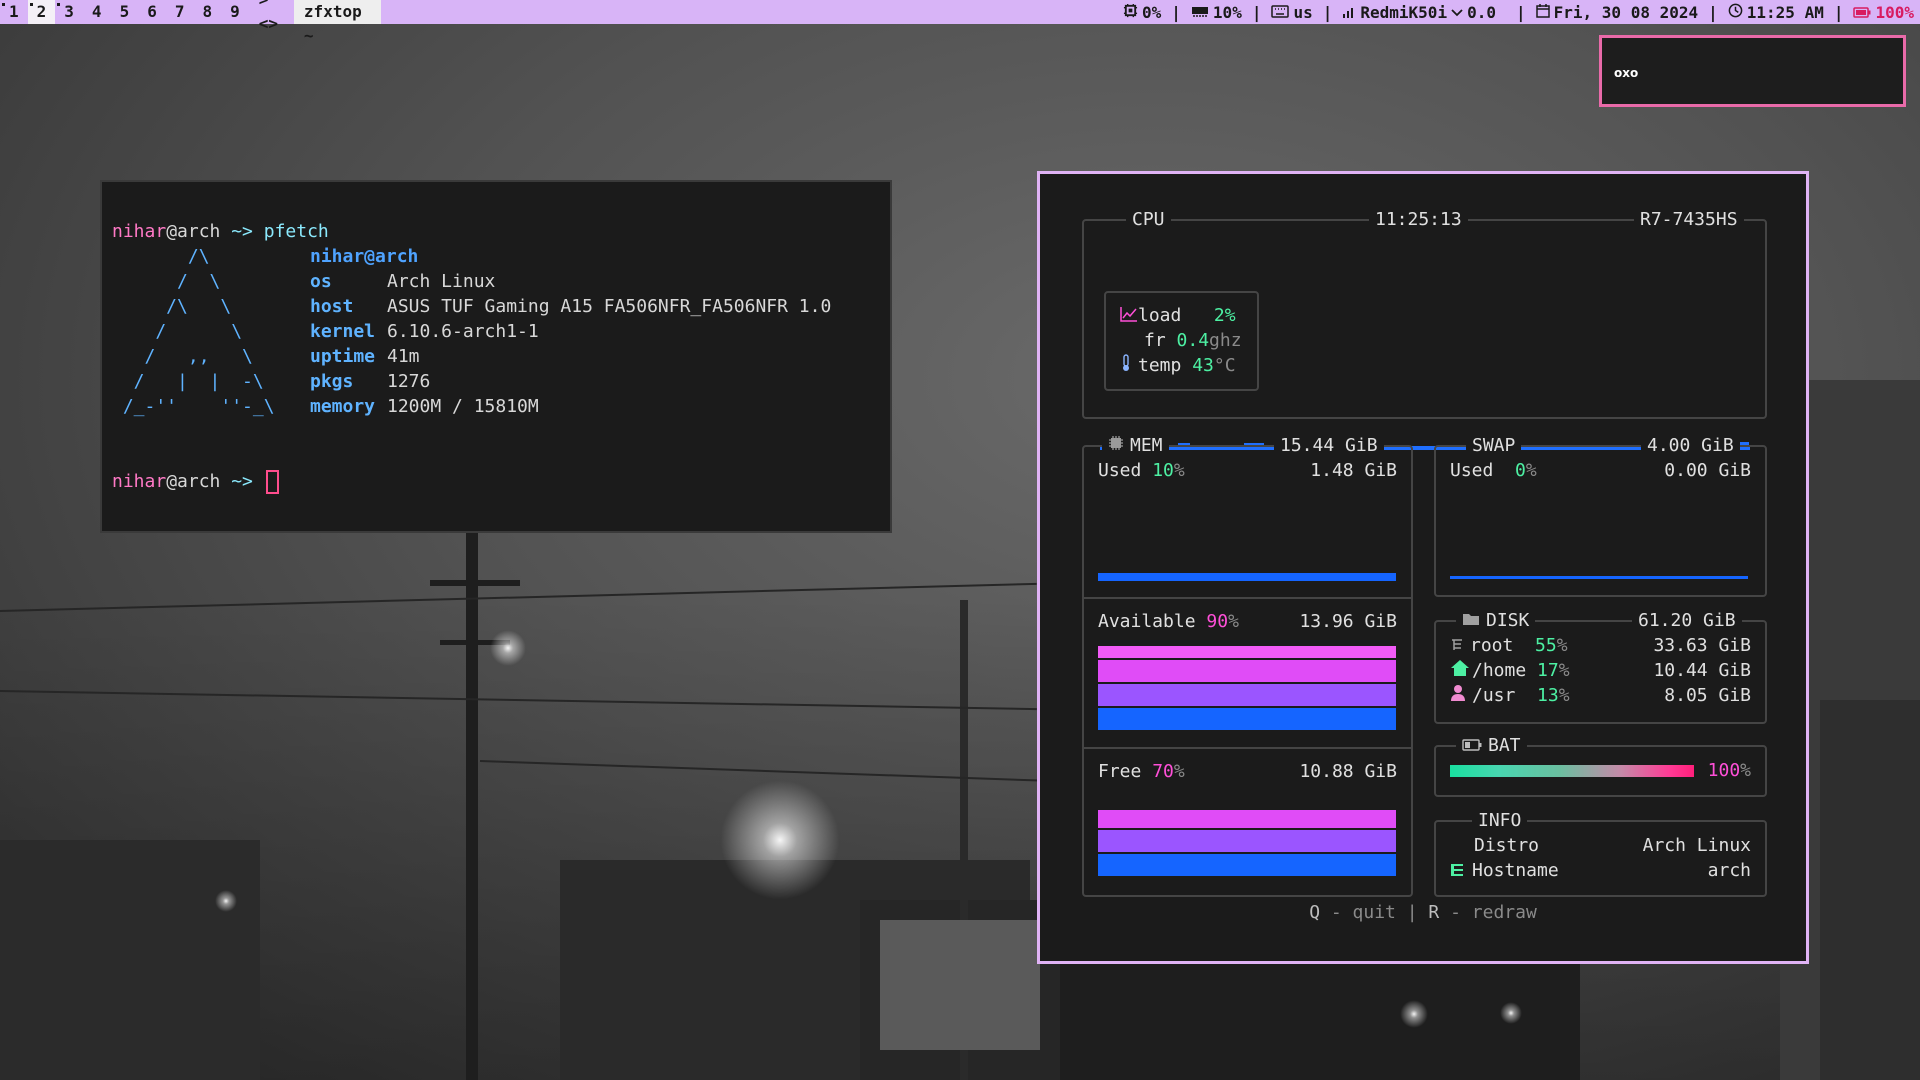  Describe the element at coordinates (1702, 670) in the screenshot. I see `disk-home-value: 10.44 GiB` at that location.